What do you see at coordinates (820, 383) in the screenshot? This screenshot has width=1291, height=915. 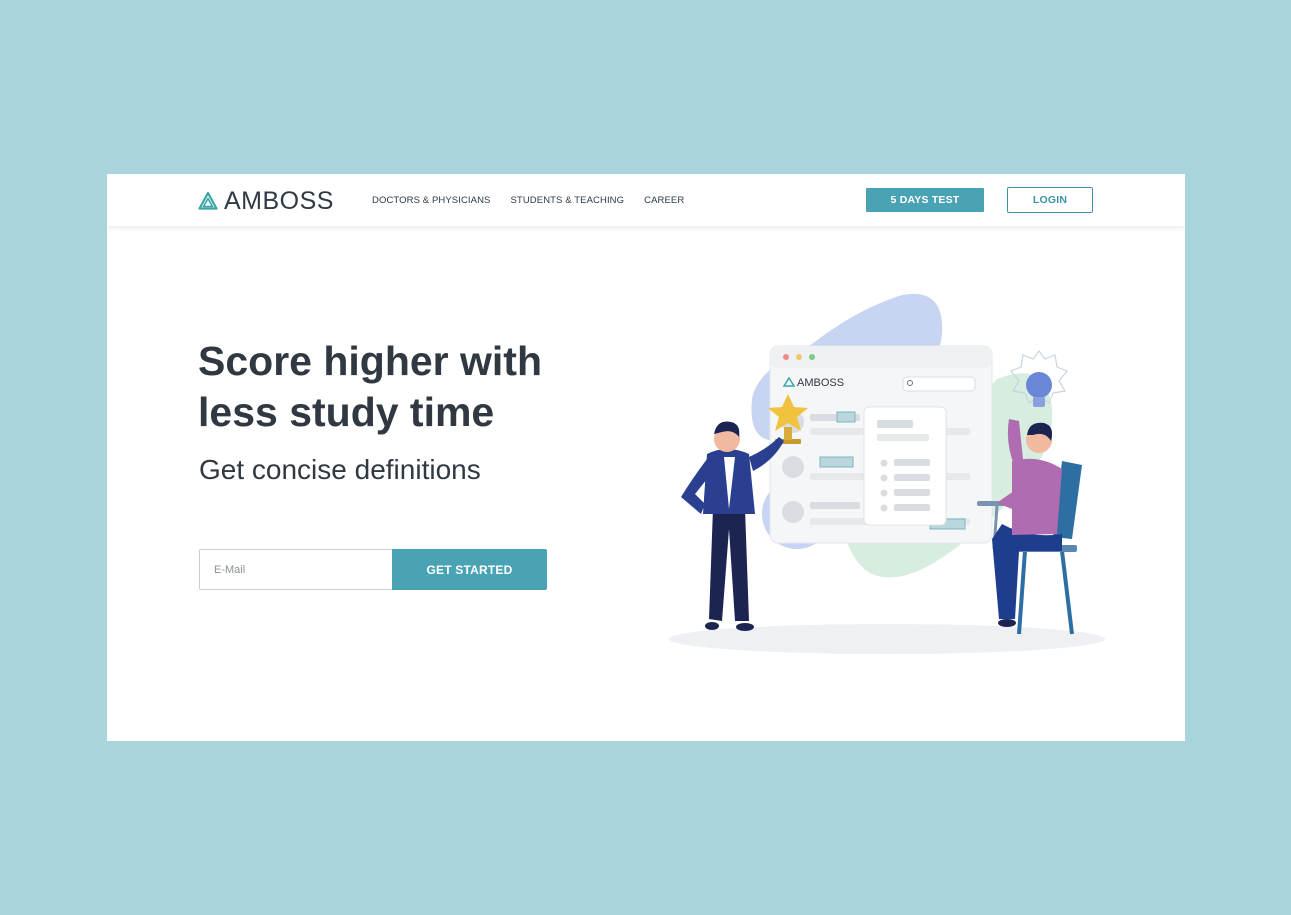 I see `window-brand-text: AMBOSS` at bounding box center [820, 383].